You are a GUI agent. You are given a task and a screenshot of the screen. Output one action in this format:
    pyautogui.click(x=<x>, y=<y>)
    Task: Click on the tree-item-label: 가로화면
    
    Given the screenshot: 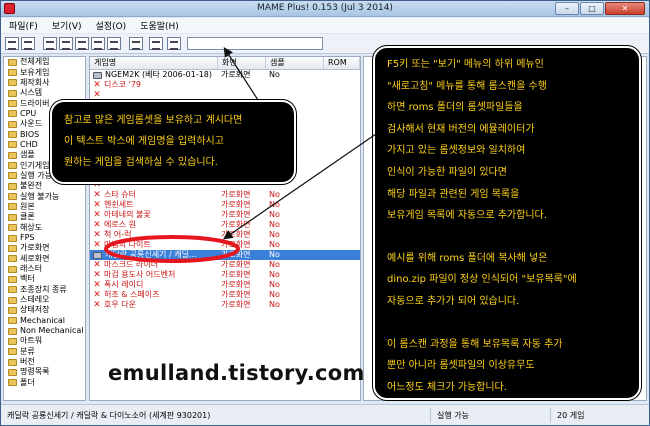 What is the action you would take?
    pyautogui.click(x=35, y=248)
    